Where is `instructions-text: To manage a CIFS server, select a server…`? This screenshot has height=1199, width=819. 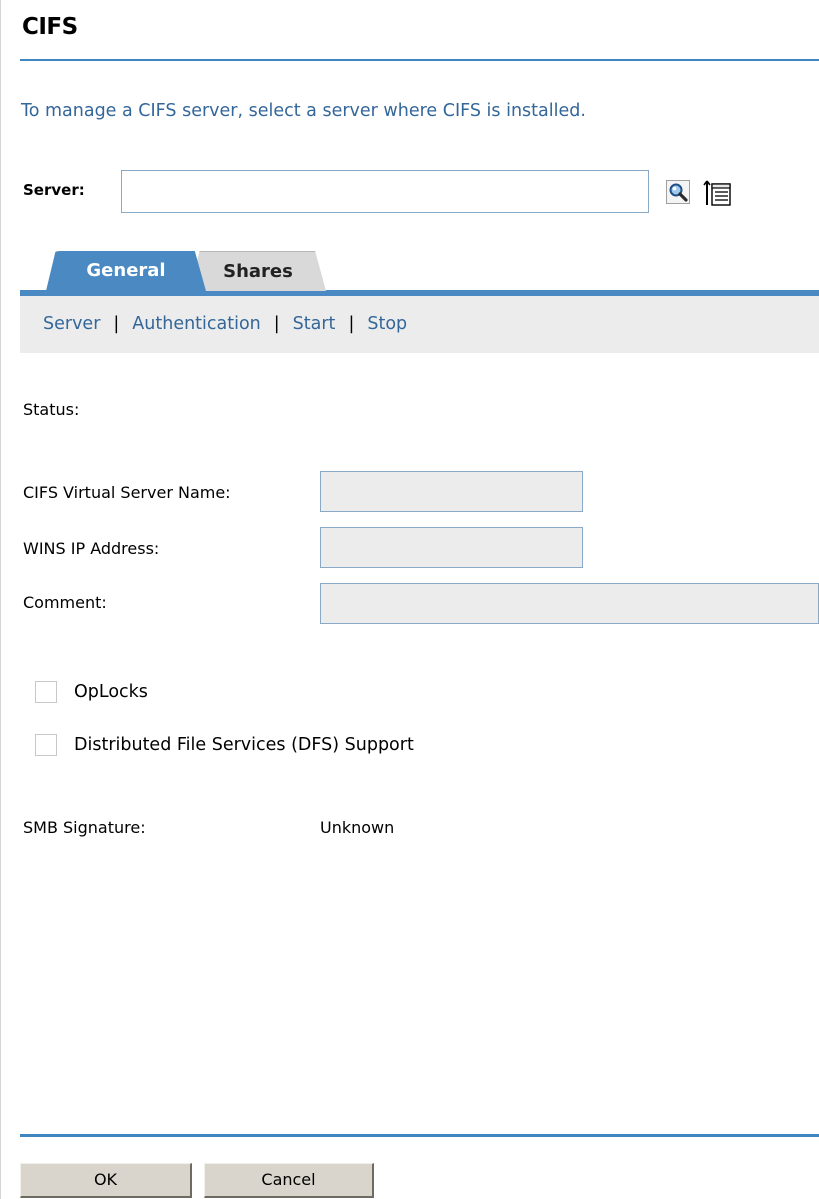 instructions-text: To manage a CIFS server, select a server… is located at coordinates (303, 111).